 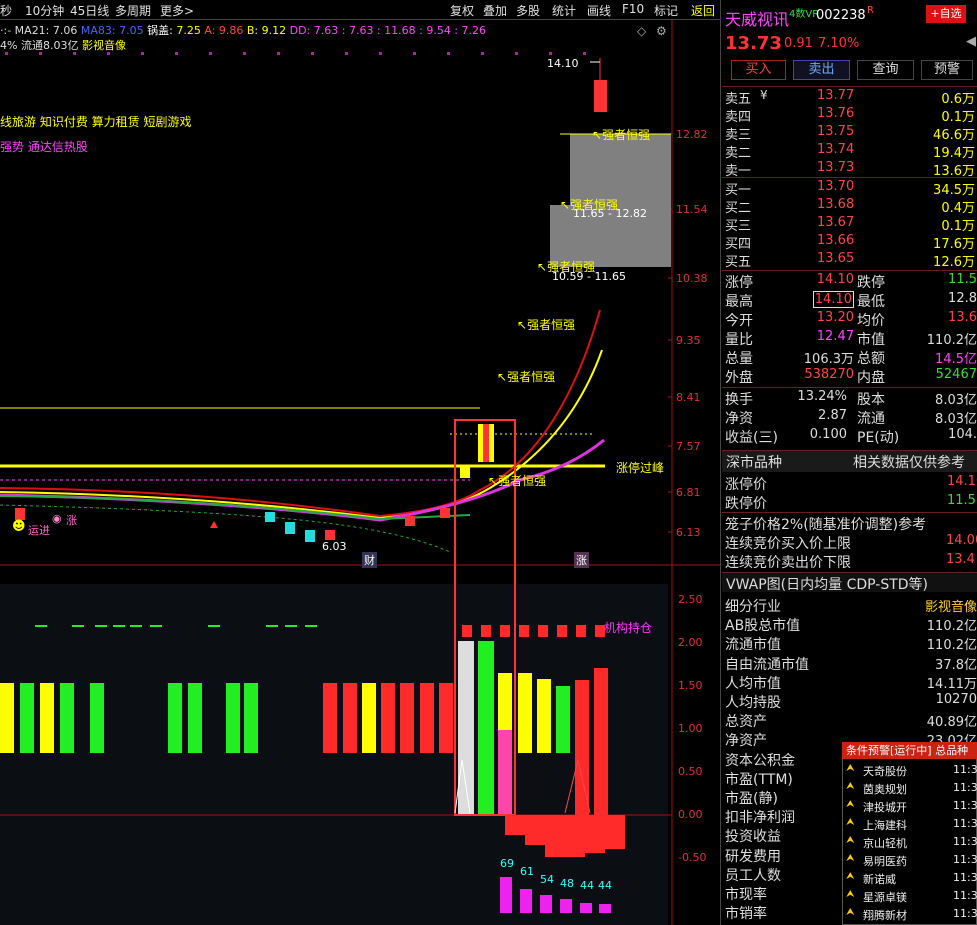 I want to click on bid-label: 买一, so click(x=738, y=190).